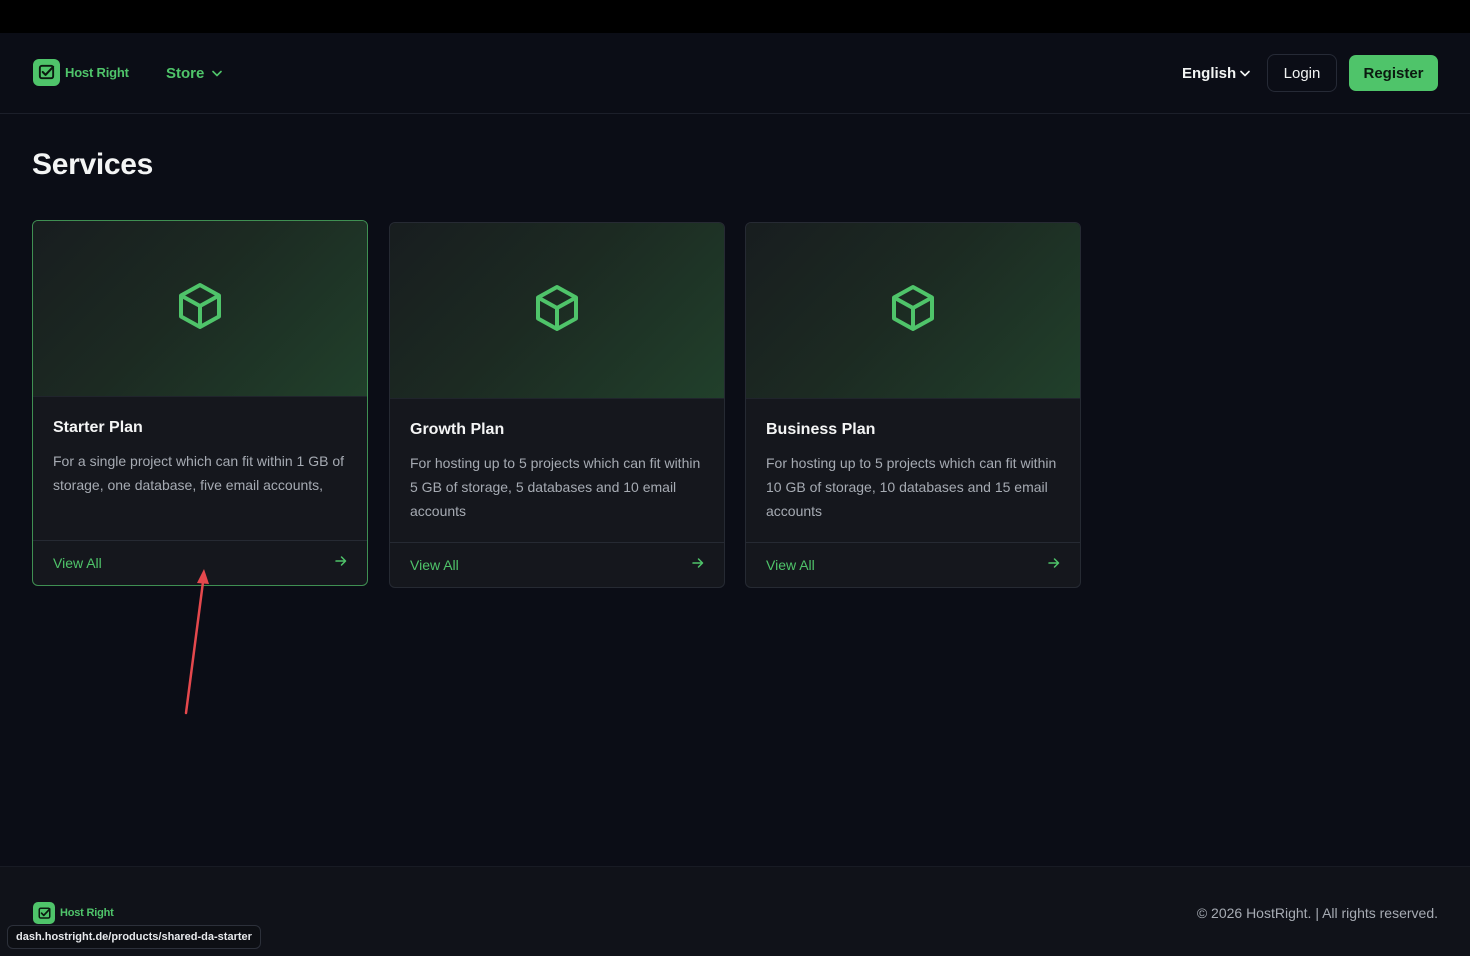  What do you see at coordinates (1393, 73) in the screenshot?
I see `register-button: Register` at bounding box center [1393, 73].